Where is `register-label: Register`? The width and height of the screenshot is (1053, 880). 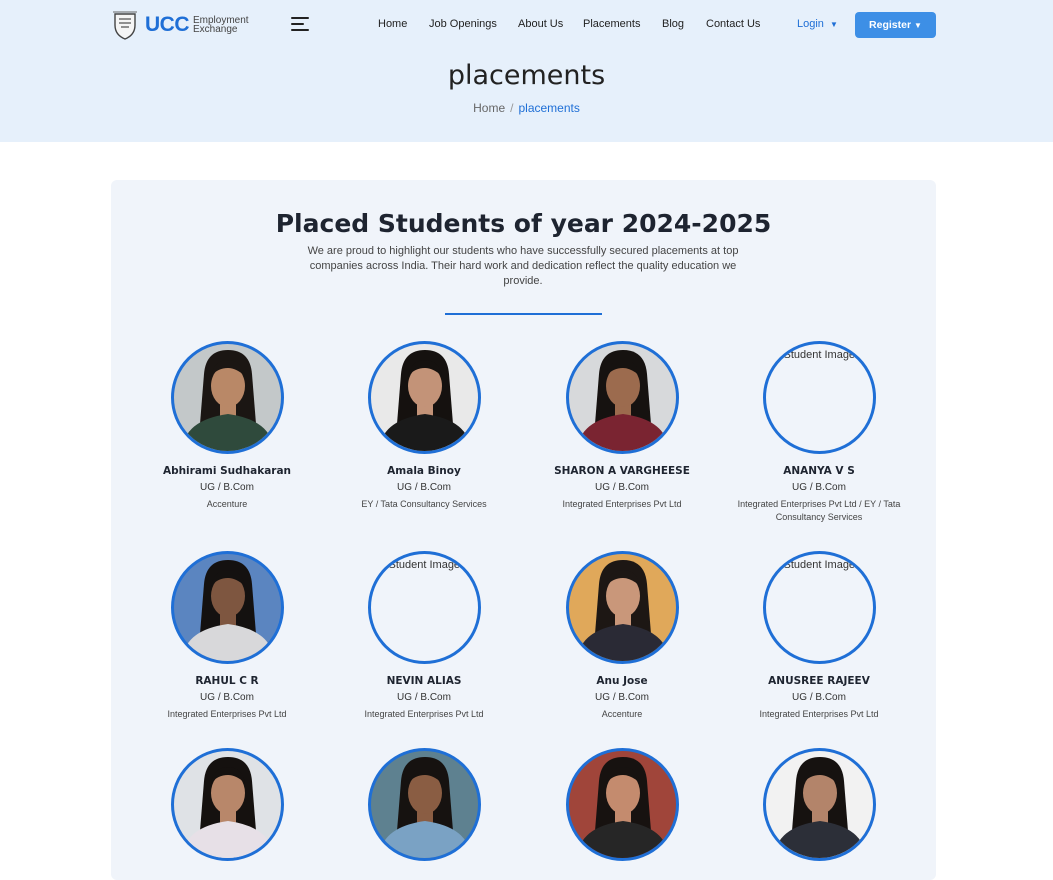
register-label: Register is located at coordinates (890, 25).